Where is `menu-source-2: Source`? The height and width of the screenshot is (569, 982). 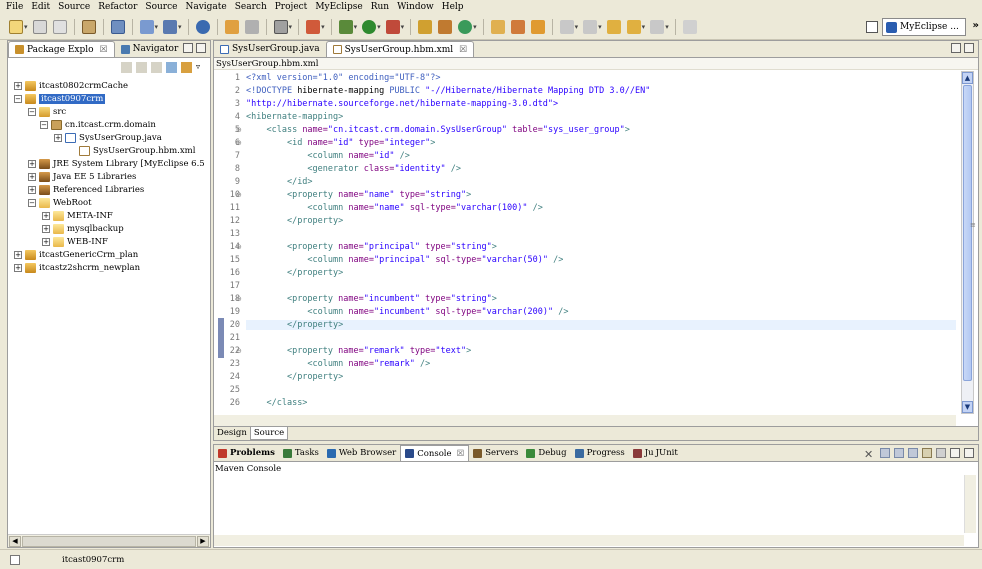
menu-source-2: Source is located at coordinates (161, 7).